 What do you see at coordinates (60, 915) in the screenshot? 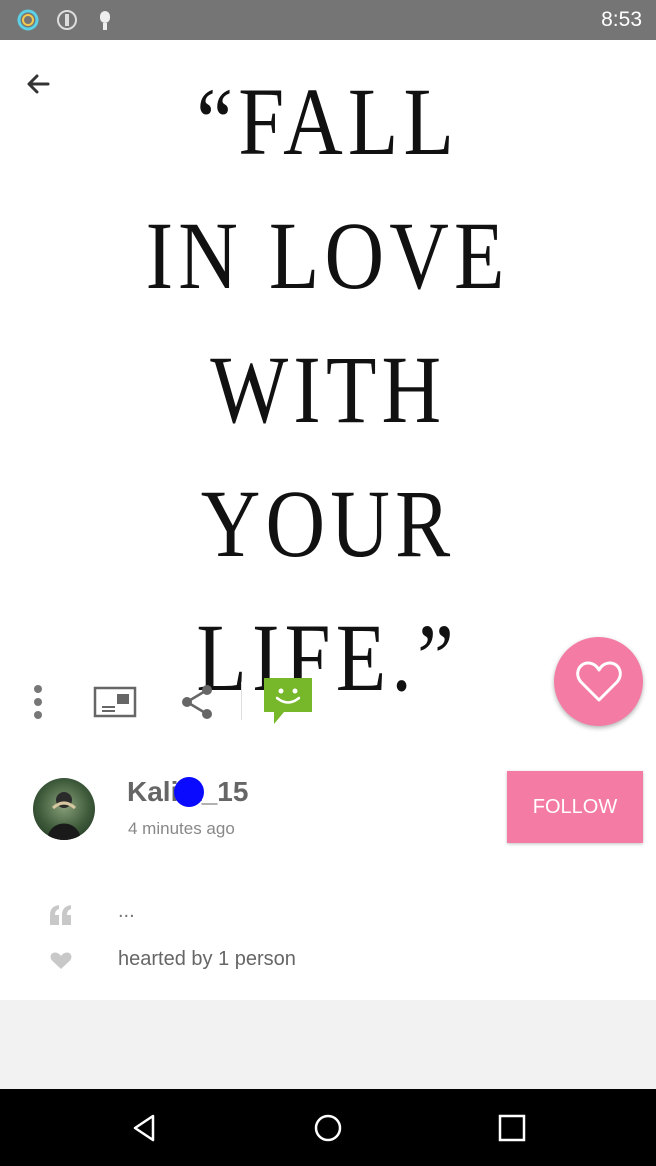
I see `quote-mark-icon` at bounding box center [60, 915].